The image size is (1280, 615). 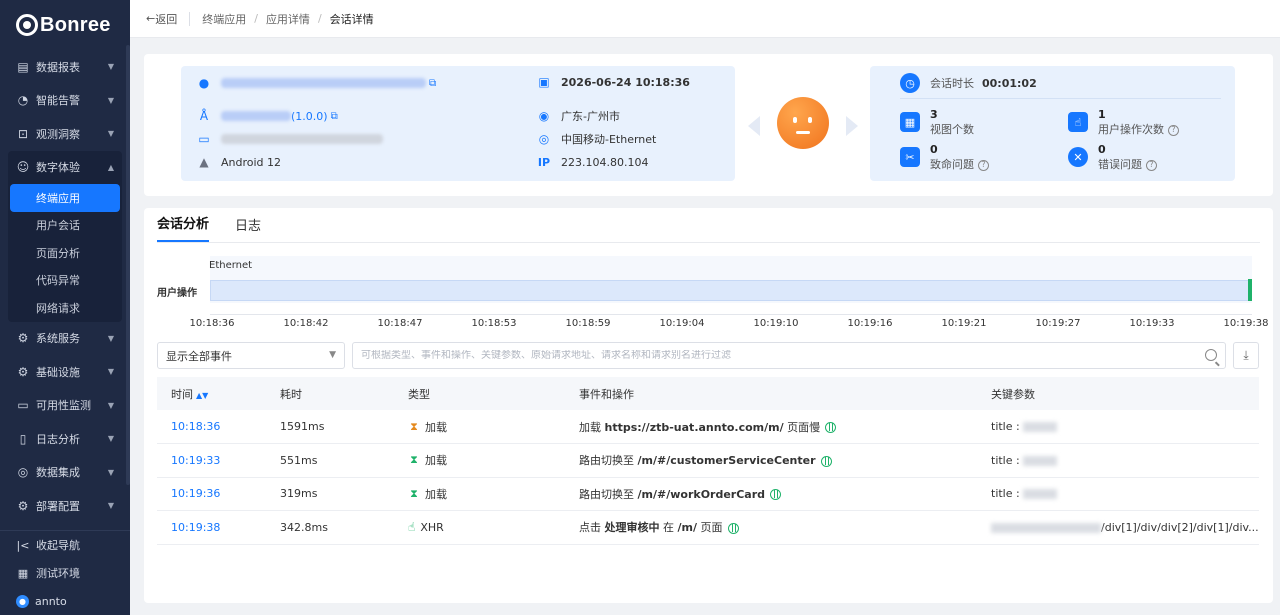 I want to click on user-id-redacted, so click(x=323, y=83).